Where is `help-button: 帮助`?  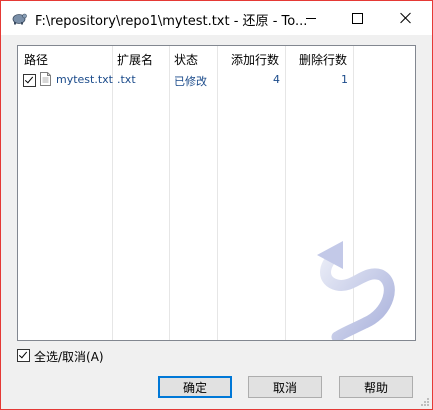 help-button: 帮助 is located at coordinates (376, 387).